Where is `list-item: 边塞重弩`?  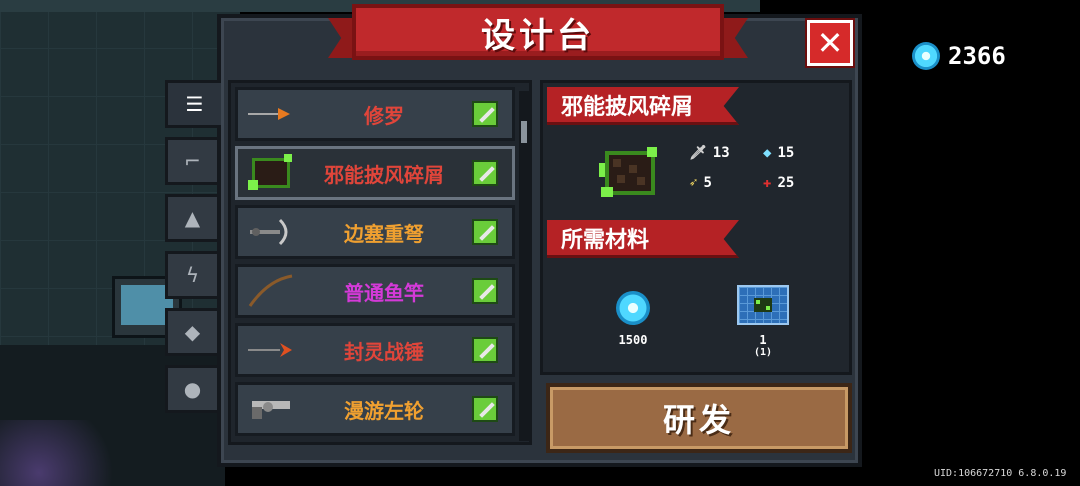
list-item: 边塞重弩 is located at coordinates (375, 232).